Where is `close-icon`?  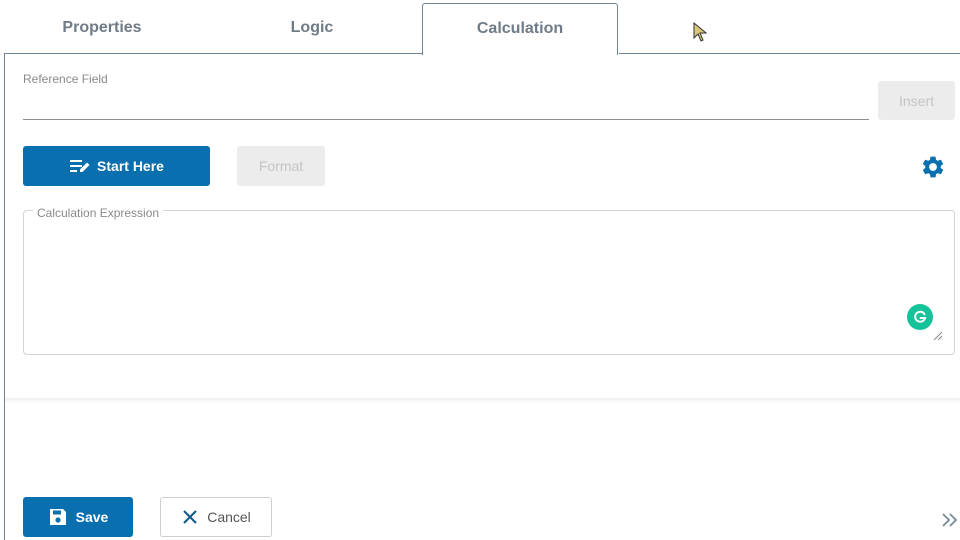
close-icon is located at coordinates (190, 517).